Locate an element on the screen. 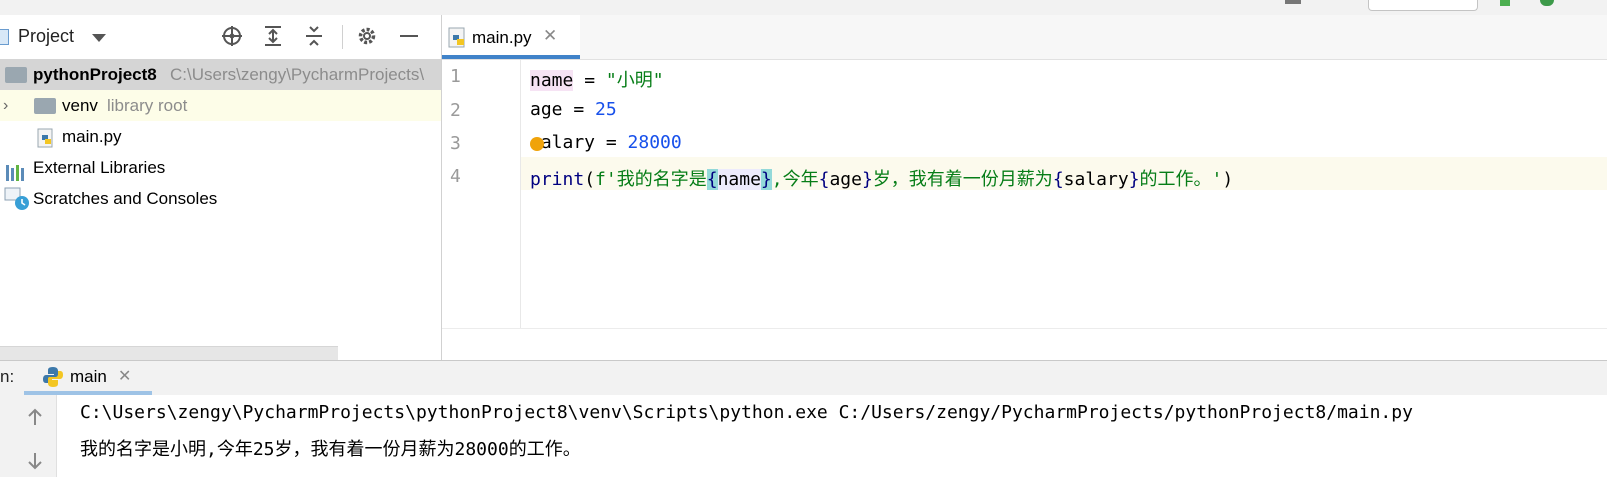 The height and width of the screenshot is (477, 1607). editor-tab-bar: main.py ✕ is located at coordinates (1024, 37).